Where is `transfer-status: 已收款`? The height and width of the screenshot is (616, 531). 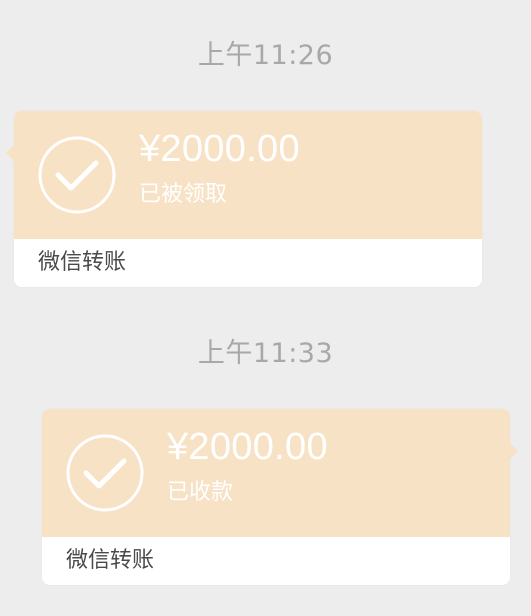 transfer-status: 已收款 is located at coordinates (200, 492).